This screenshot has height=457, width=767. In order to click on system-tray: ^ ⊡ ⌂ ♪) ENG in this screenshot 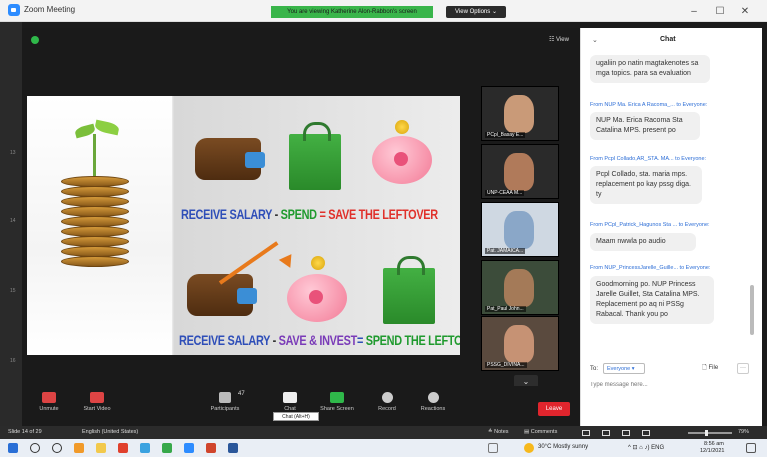, I will do `click(646, 447)`.